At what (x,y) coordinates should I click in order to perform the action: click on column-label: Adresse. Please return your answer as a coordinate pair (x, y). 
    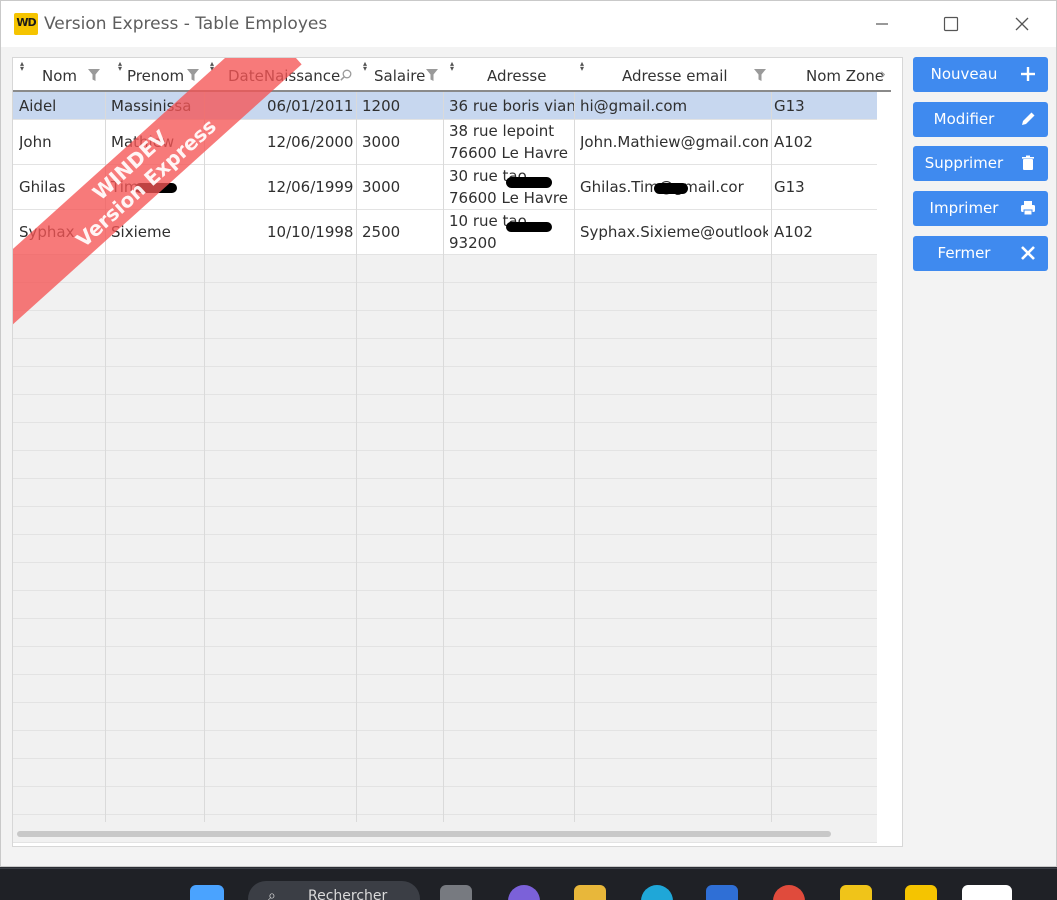
    Looking at the image, I should click on (517, 76).